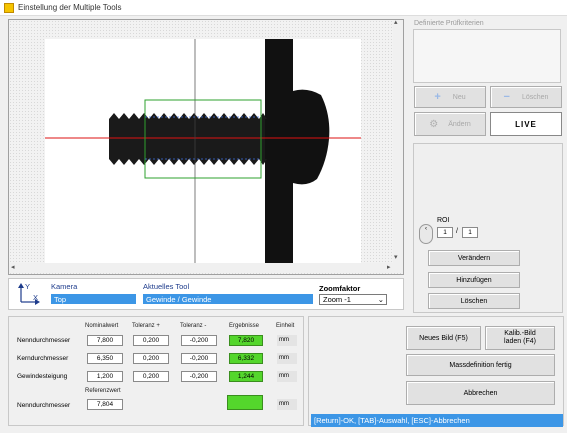 This screenshot has height=433, width=567. Describe the element at coordinates (426, 234) in the screenshot. I see `roi-spinner: ‹` at that location.